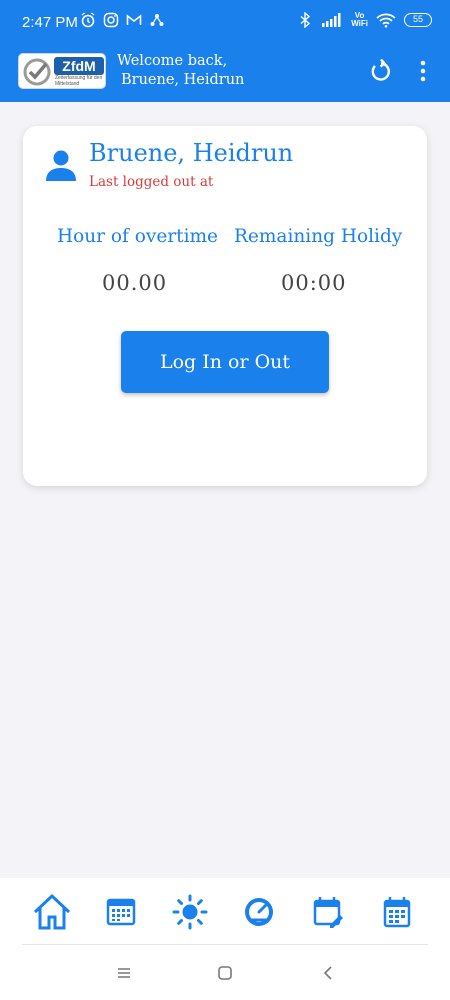  I want to click on back-icon, so click(328, 973).